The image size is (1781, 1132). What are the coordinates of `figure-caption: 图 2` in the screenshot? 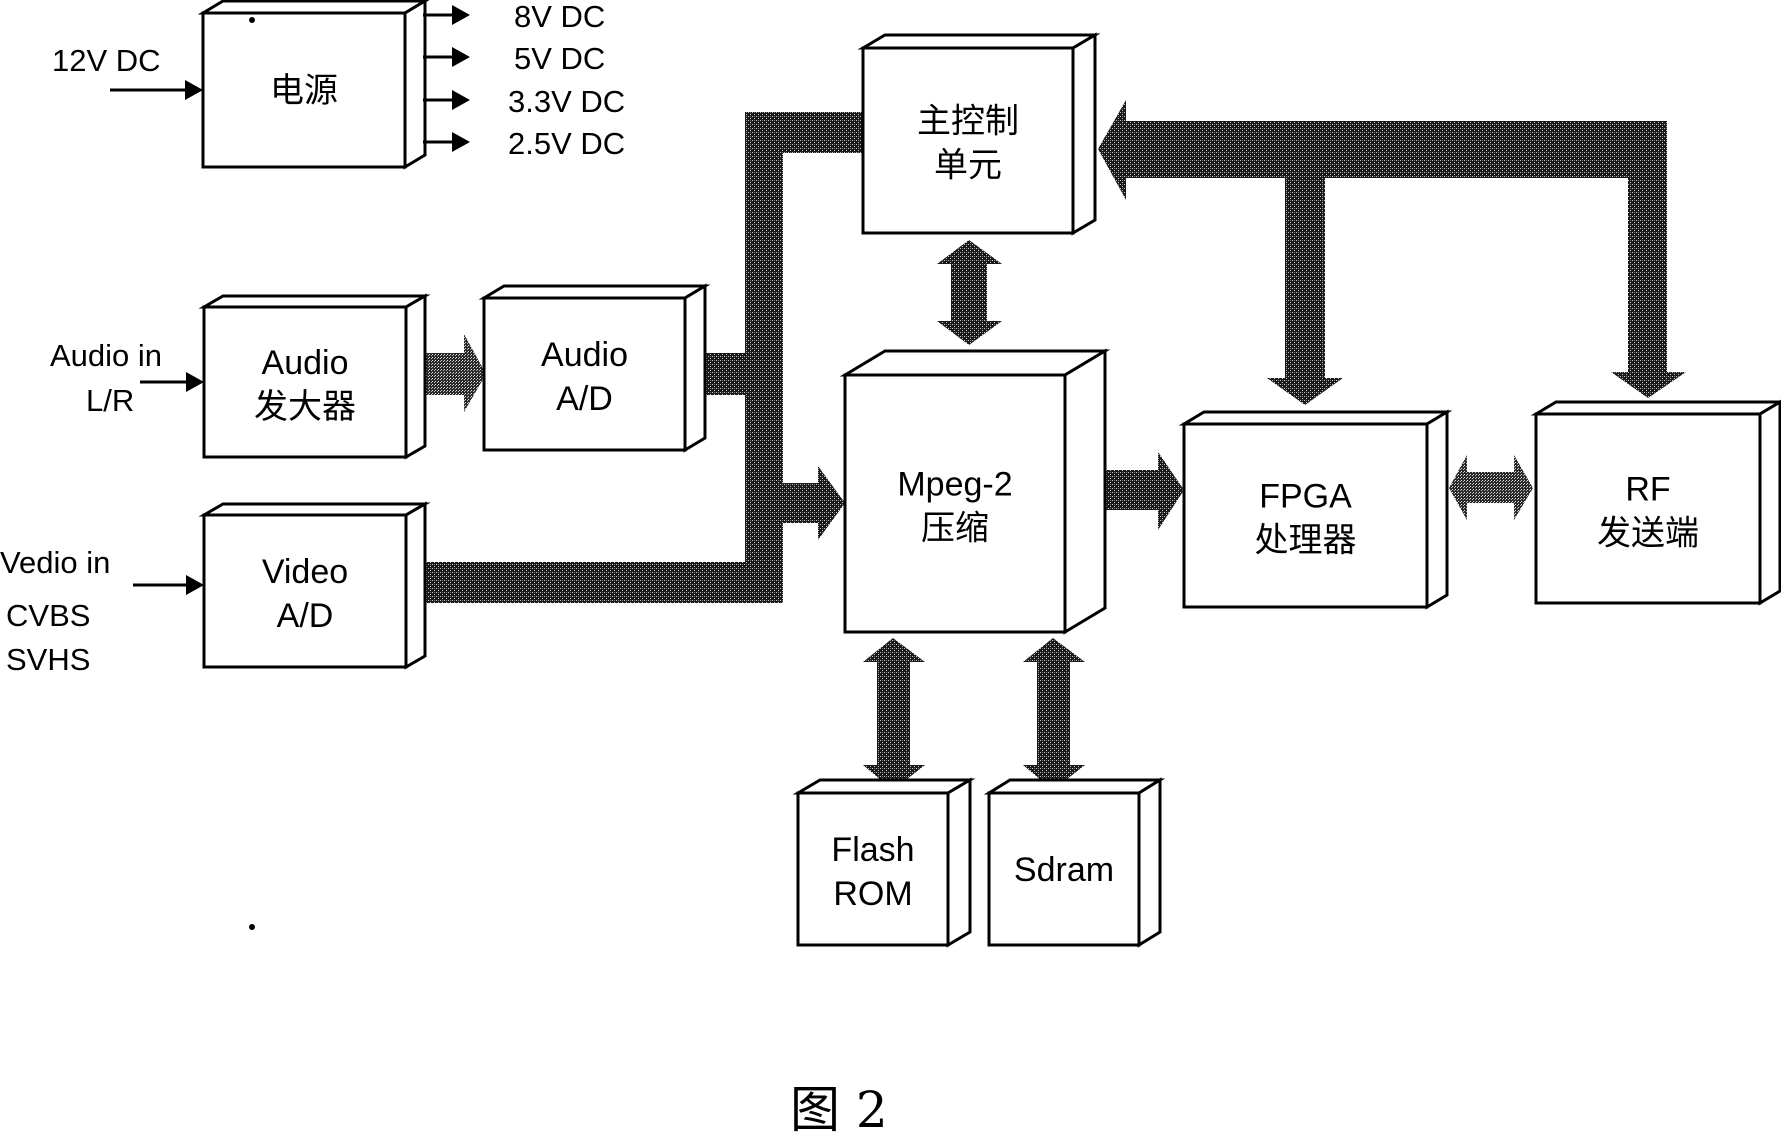 It's located at (839, 1106).